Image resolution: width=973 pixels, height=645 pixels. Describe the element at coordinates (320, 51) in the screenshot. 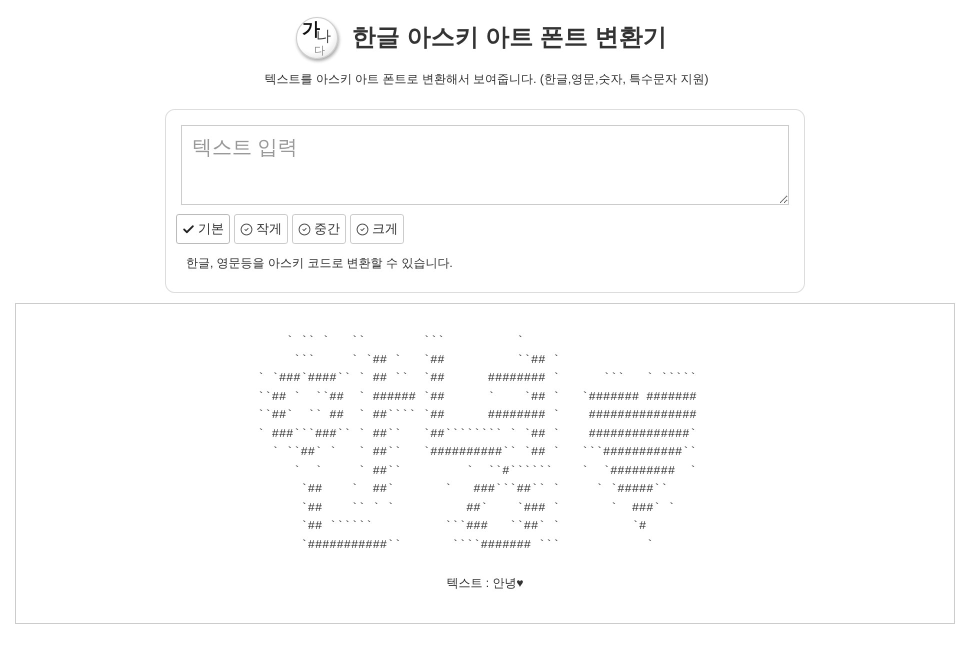

I see `logo-letter: 다` at that location.